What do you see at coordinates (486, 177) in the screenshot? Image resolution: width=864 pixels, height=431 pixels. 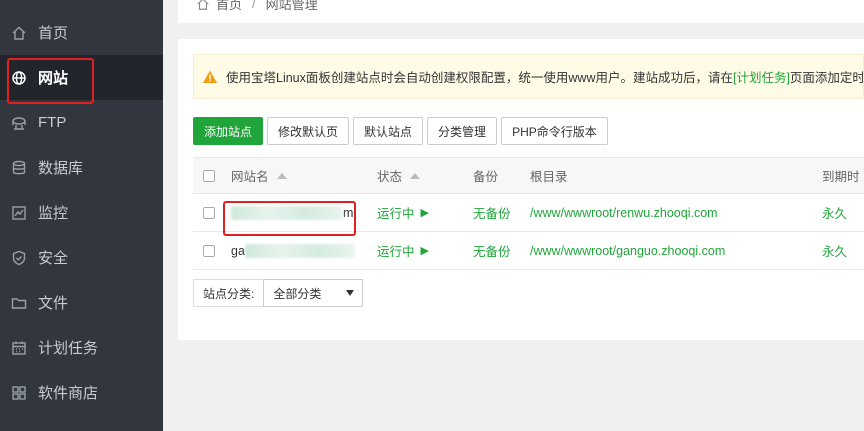 I see `column-backup: 备份` at bounding box center [486, 177].